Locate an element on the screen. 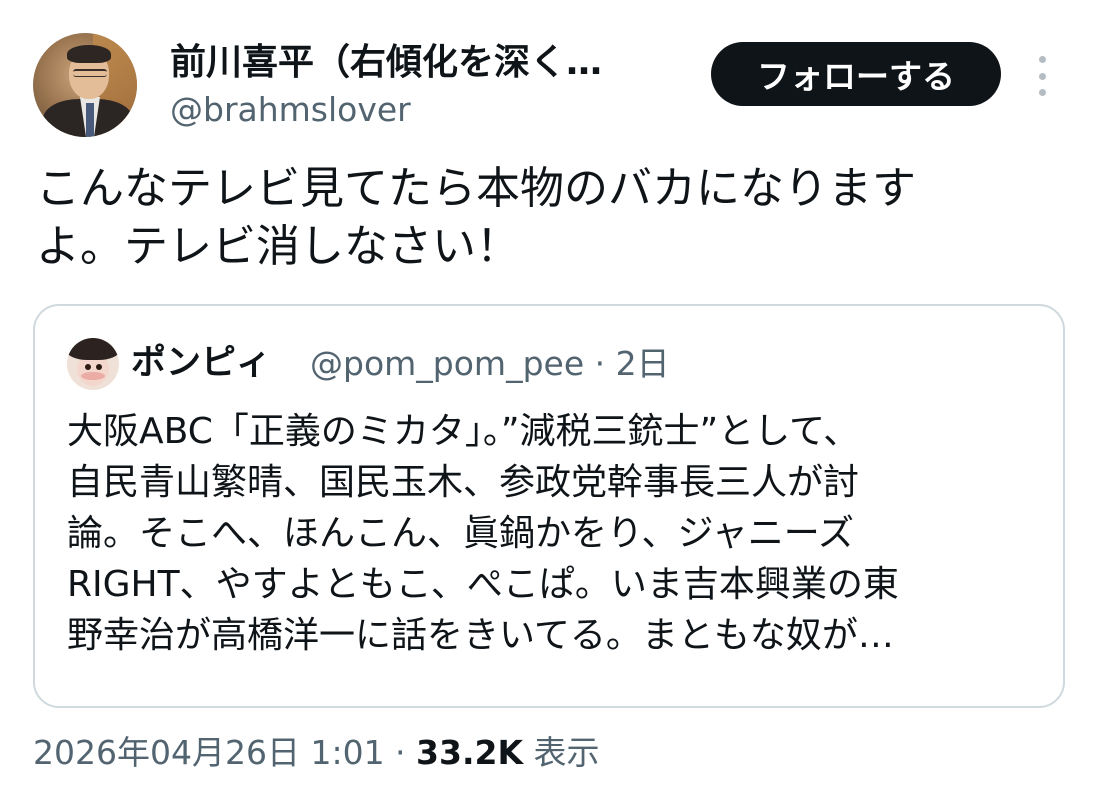  tweet-footer: 2026年04月26日 1:01 · 33.2K 表示 is located at coordinates (316, 753).